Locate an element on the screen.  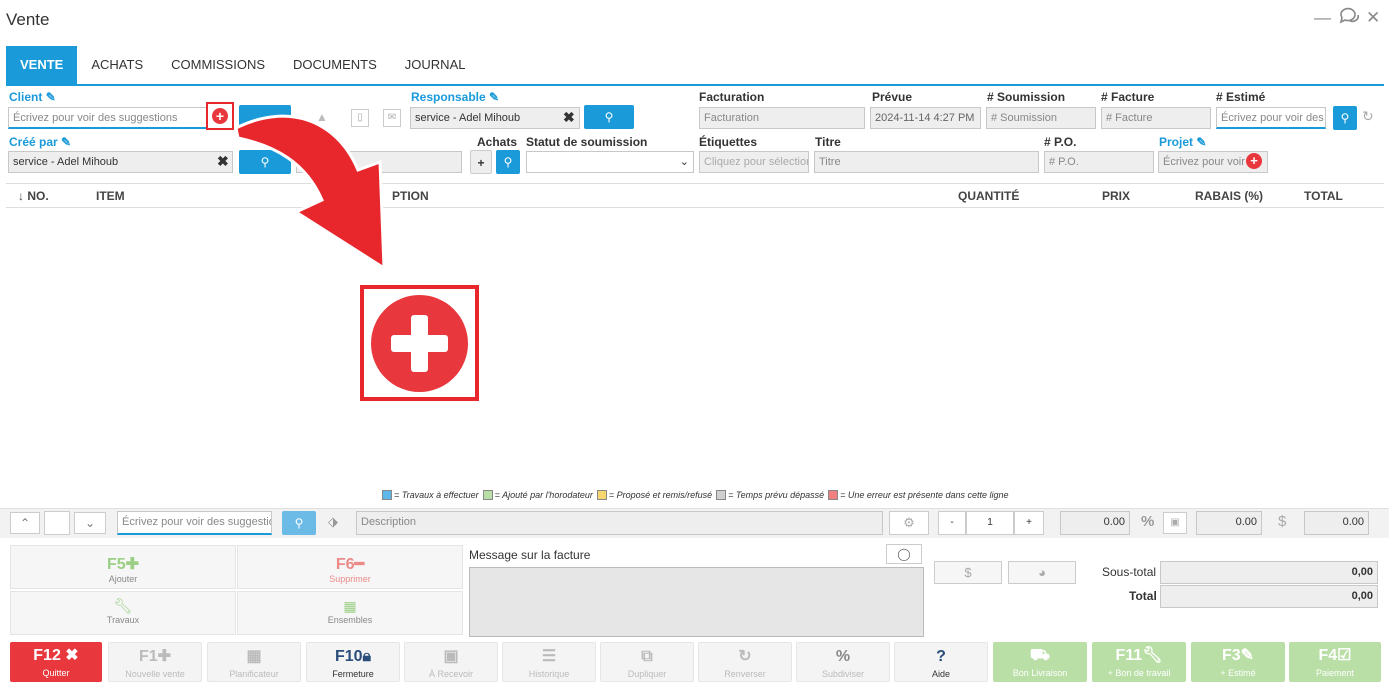
col-no: ↓ NO. is located at coordinates (33, 196).